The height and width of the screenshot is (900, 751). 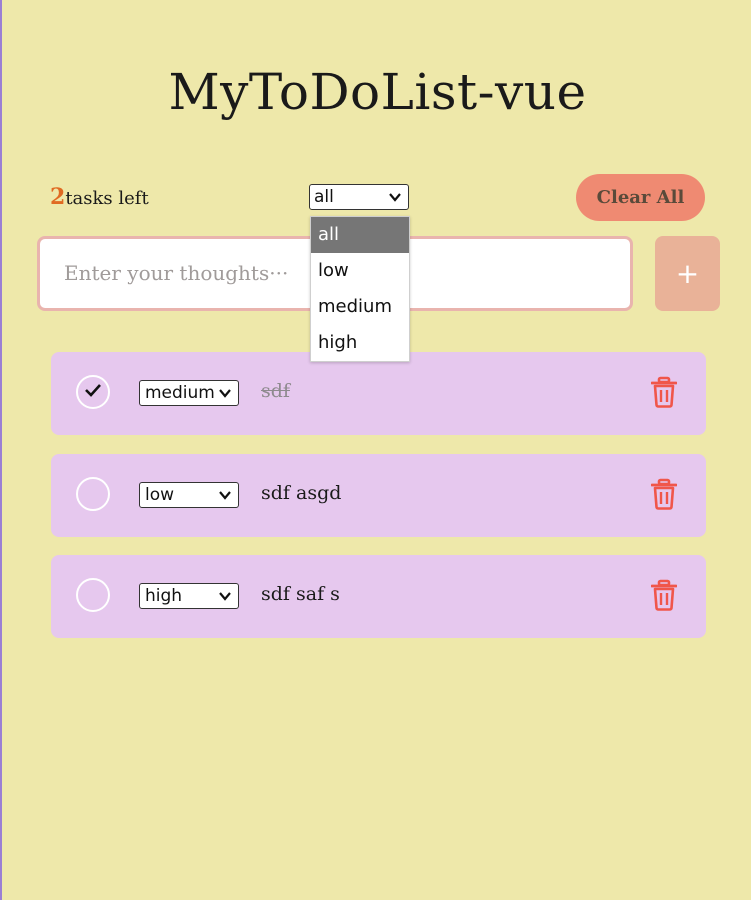 I want to click on filter-option-high: high, so click(x=360, y=343).